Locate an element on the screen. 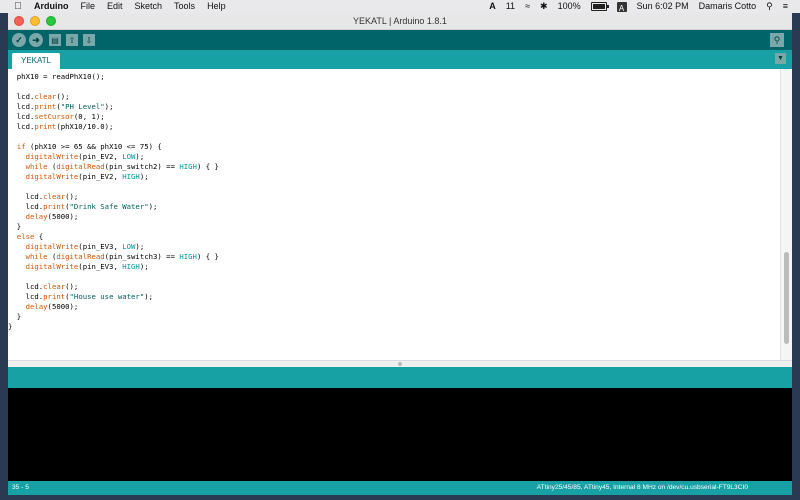  menu-app: Arduino is located at coordinates (51, 6).